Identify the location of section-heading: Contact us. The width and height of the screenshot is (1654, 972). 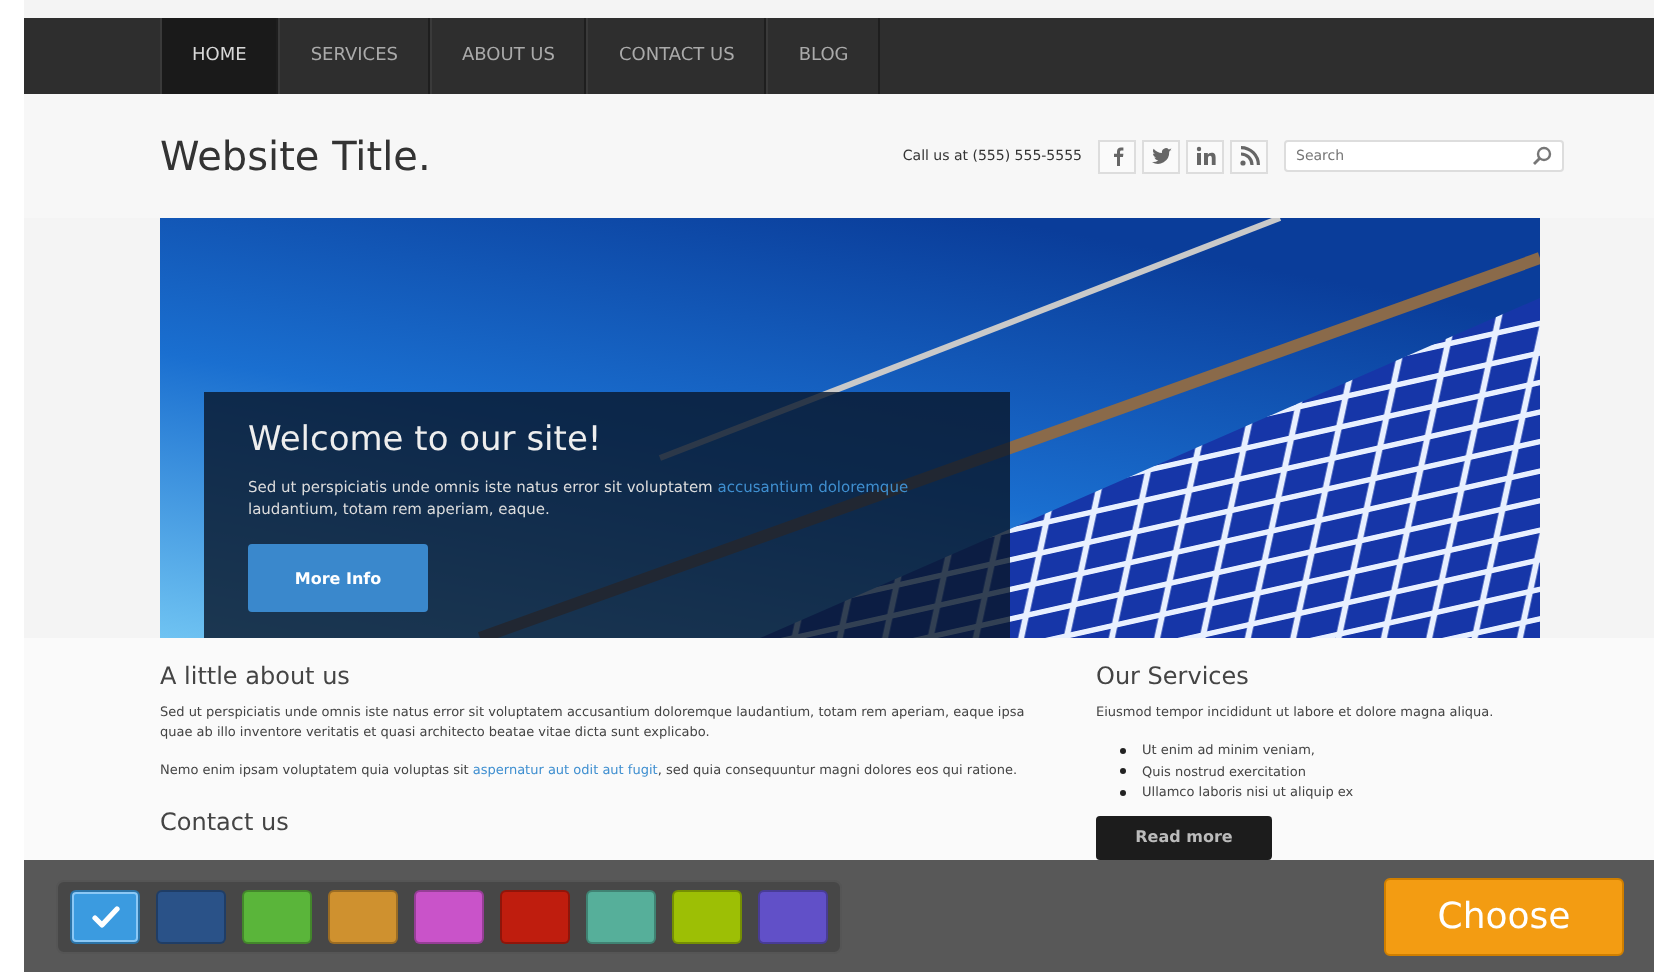
(225, 822).